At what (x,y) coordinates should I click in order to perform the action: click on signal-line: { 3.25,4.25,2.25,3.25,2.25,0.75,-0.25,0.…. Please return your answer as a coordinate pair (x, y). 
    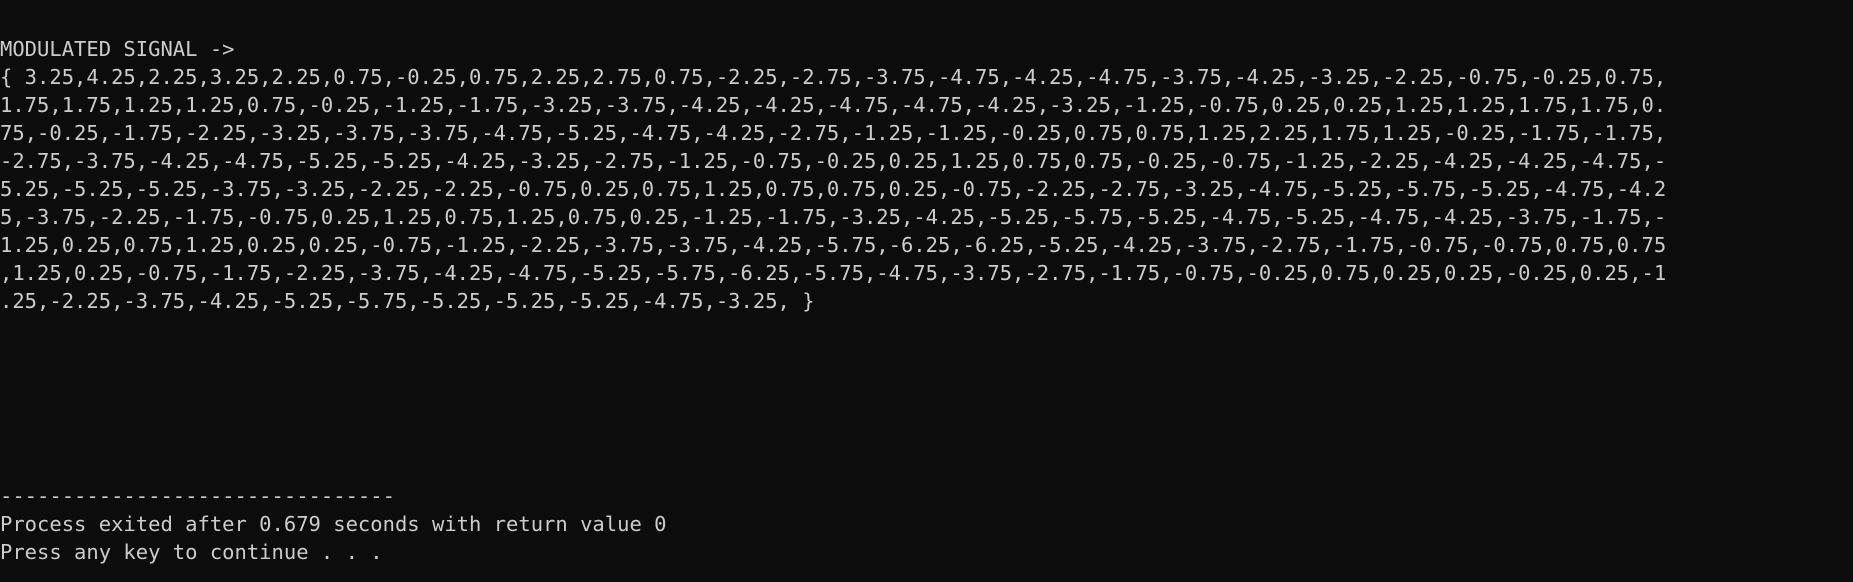
    Looking at the image, I should click on (833, 77).